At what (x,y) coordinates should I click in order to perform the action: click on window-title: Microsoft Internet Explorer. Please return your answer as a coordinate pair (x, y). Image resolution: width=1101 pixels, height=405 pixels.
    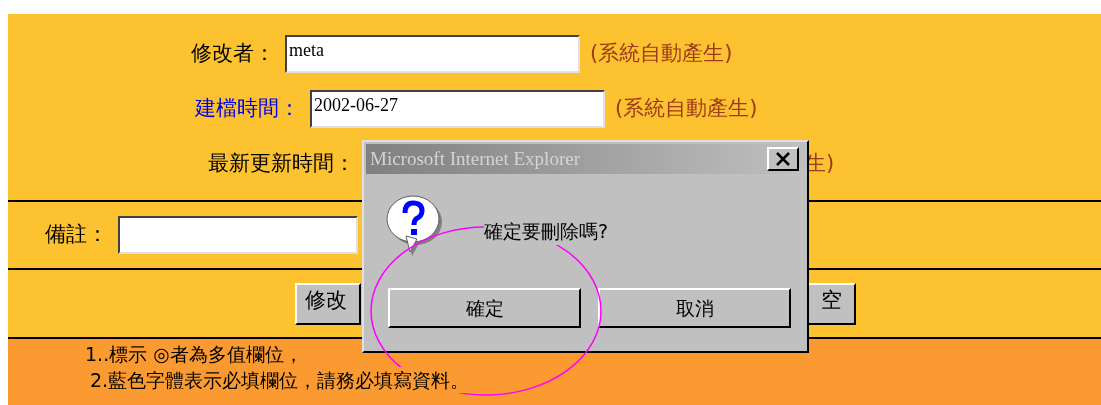
    Looking at the image, I should click on (475, 158).